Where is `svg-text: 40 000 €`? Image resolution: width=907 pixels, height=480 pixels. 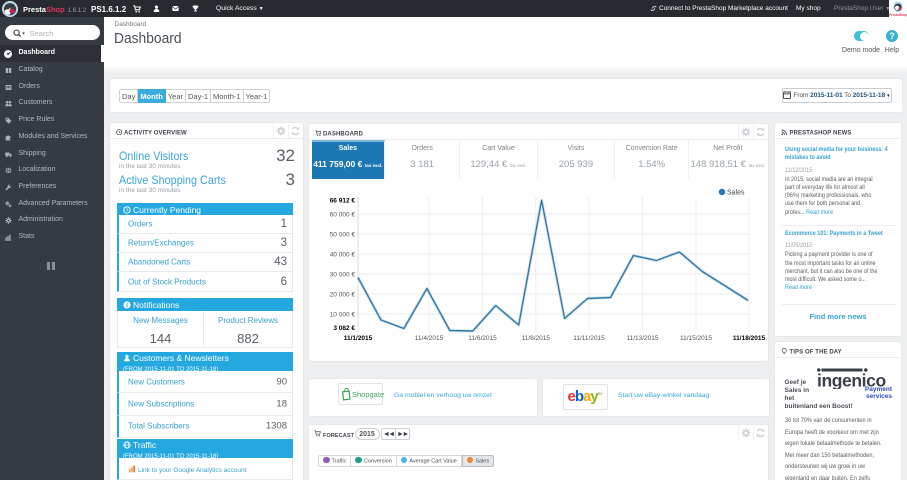 svg-text: 40 000 € is located at coordinates (343, 254).